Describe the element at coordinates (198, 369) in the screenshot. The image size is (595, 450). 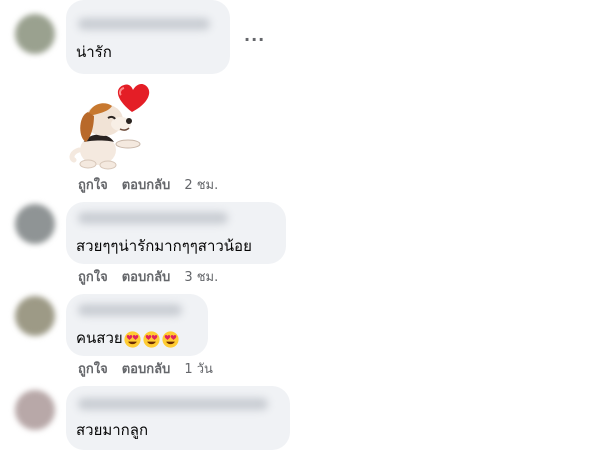
I see `comment-timestamp: 1 วัน` at that location.